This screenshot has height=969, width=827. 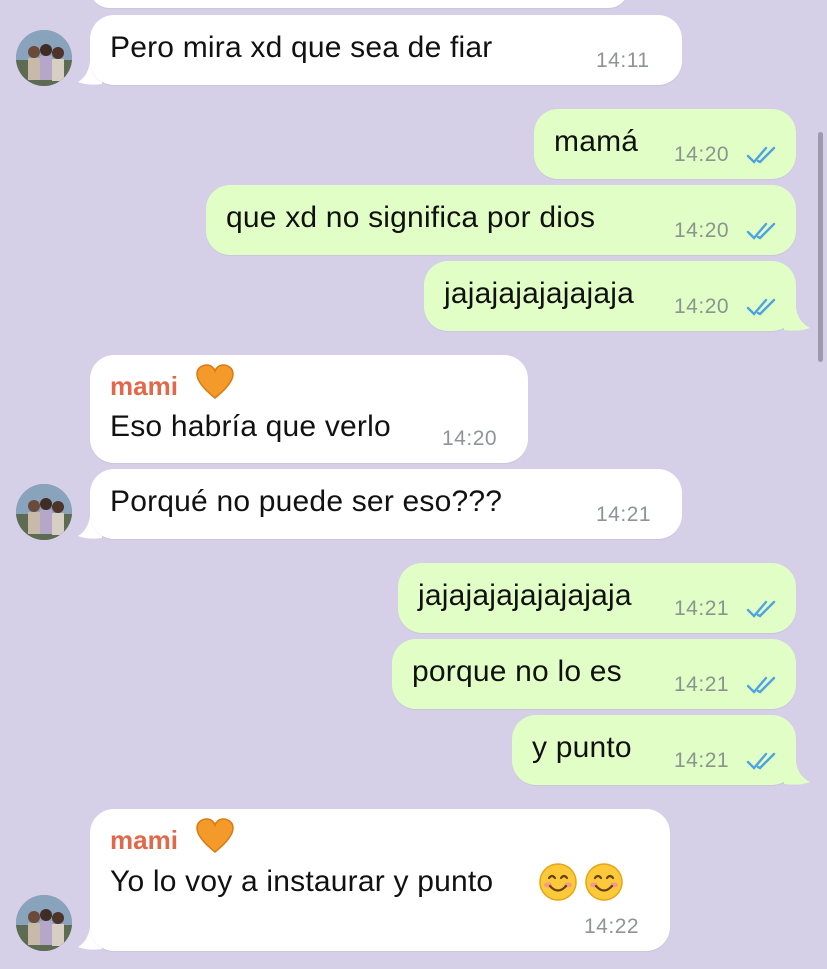 I want to click on outgoing-message: porque no lo es 14:21, so click(x=594, y=674).